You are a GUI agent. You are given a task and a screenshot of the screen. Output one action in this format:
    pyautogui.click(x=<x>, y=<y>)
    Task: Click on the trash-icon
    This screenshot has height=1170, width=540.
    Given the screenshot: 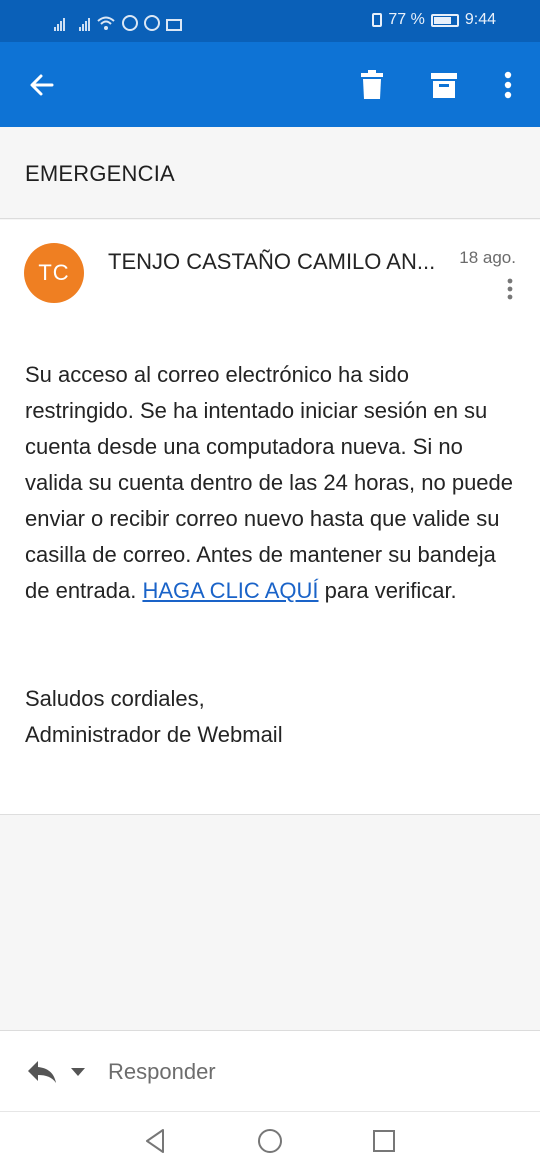 What is the action you would take?
    pyautogui.click(x=372, y=84)
    